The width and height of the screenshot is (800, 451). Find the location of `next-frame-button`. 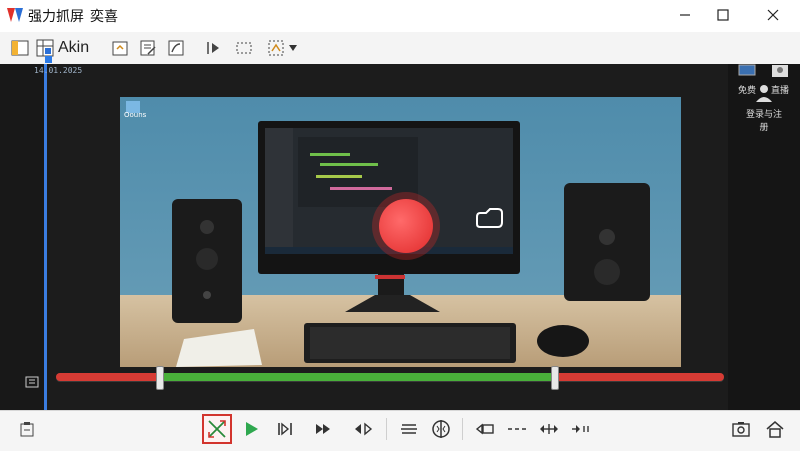

next-frame-button is located at coordinates (285, 429).